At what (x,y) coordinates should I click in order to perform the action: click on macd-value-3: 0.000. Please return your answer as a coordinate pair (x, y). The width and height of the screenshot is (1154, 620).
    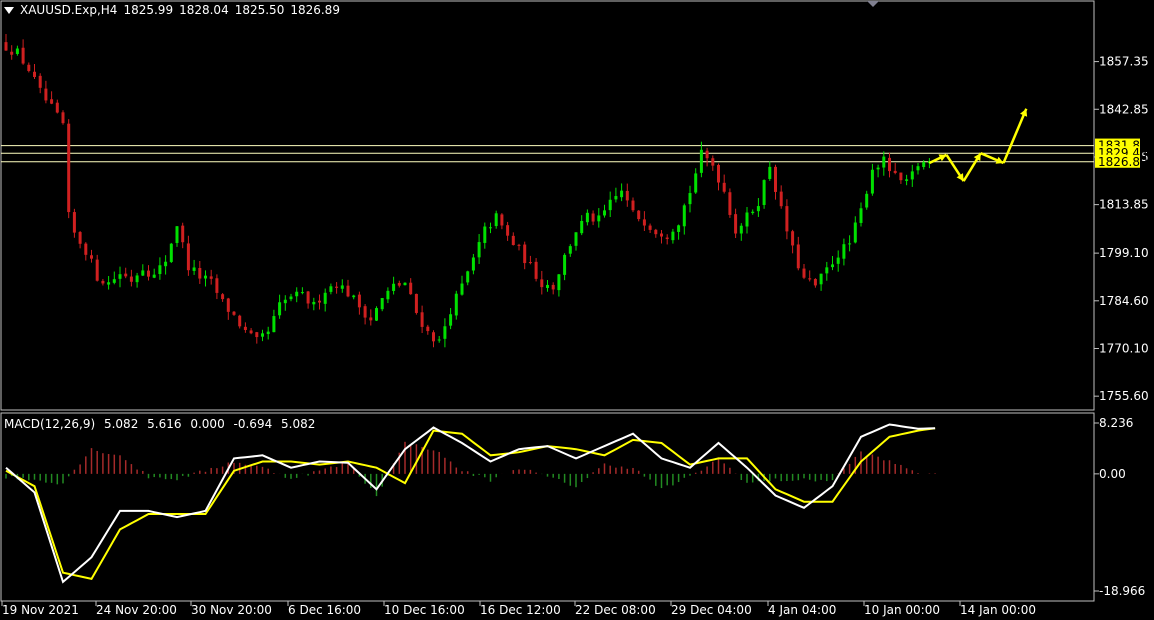
    Looking at the image, I should click on (207, 424).